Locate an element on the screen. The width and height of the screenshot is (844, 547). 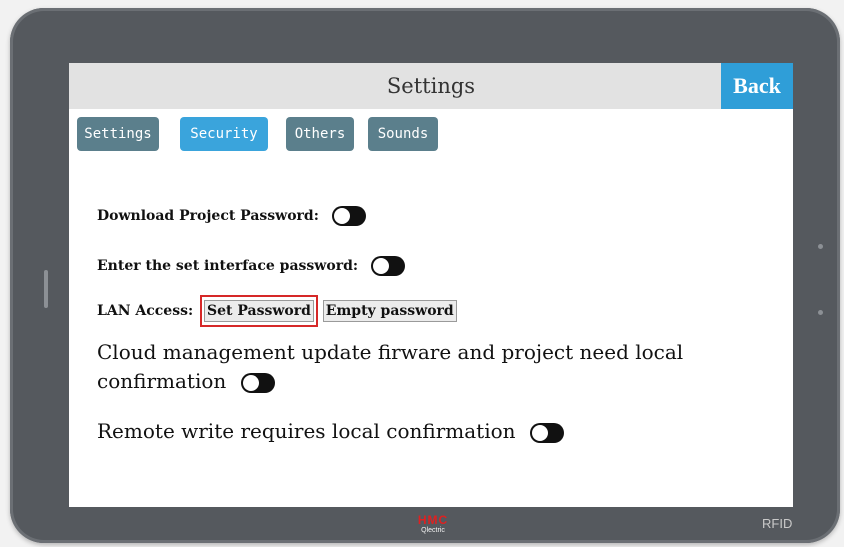
lan-access-row: LAN Access: Set Password Empty password is located at coordinates (277, 311).